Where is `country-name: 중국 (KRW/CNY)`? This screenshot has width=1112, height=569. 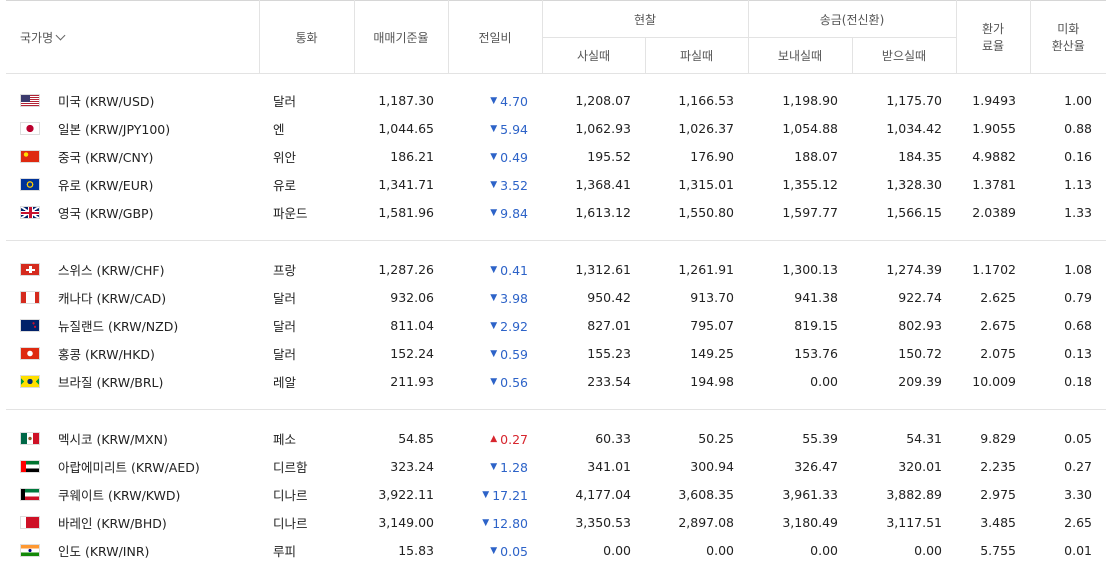 country-name: 중국 (KRW/CNY) is located at coordinates (105, 157).